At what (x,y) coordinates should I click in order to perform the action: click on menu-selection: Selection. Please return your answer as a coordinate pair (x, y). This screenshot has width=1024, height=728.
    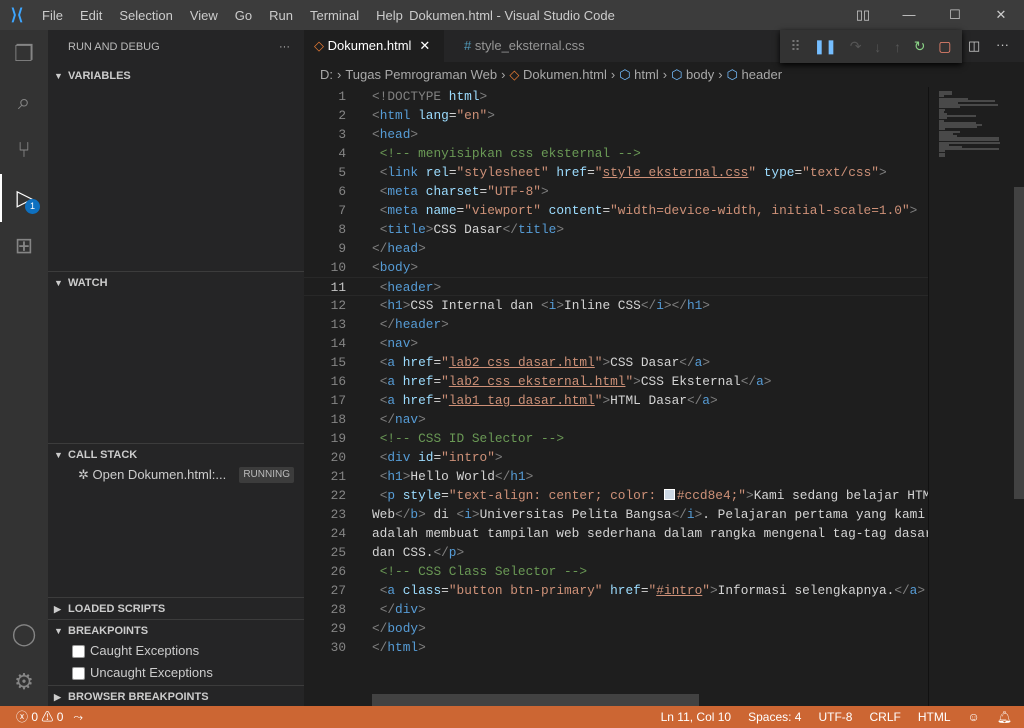
    Looking at the image, I should click on (145, 15).